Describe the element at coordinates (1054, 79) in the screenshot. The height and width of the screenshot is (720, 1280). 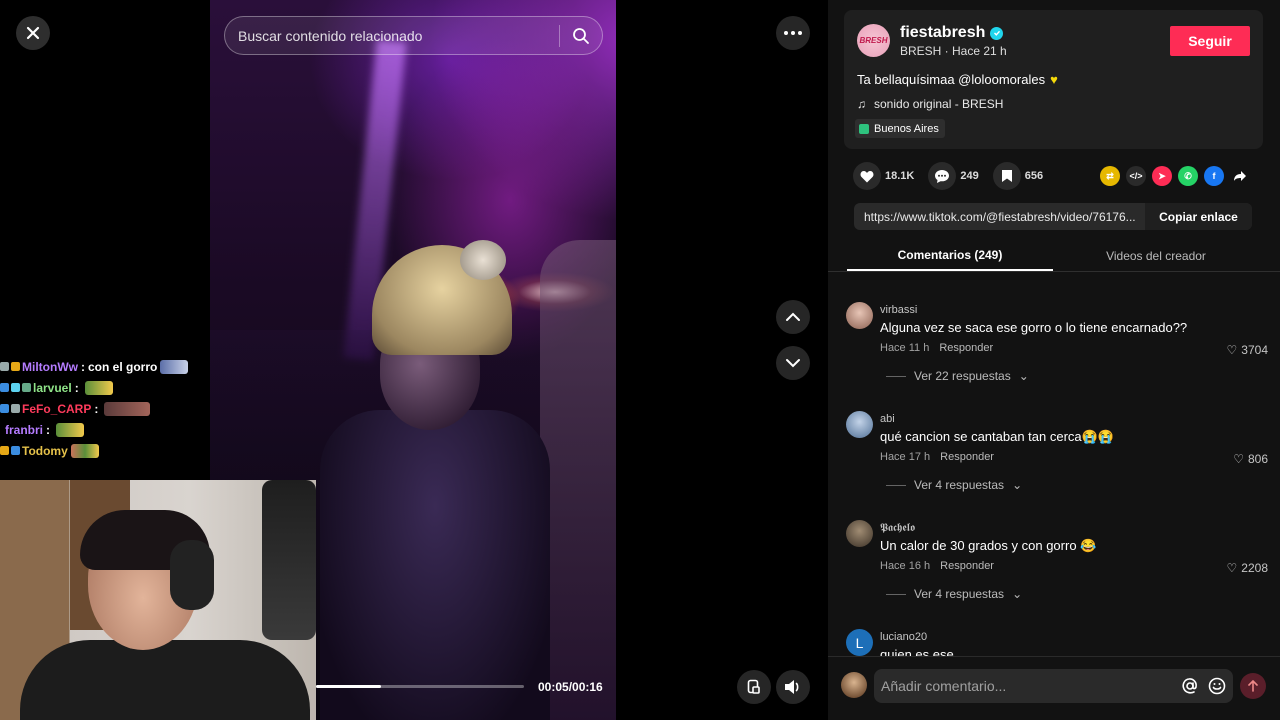
I see `yellow-heart-icon: ♥` at that location.